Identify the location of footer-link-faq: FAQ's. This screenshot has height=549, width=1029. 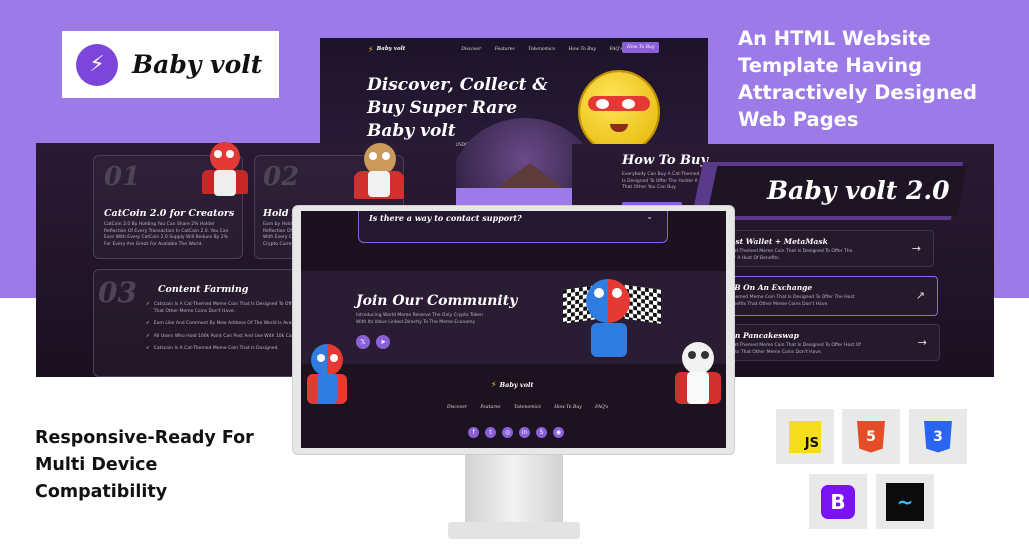
(601, 407).